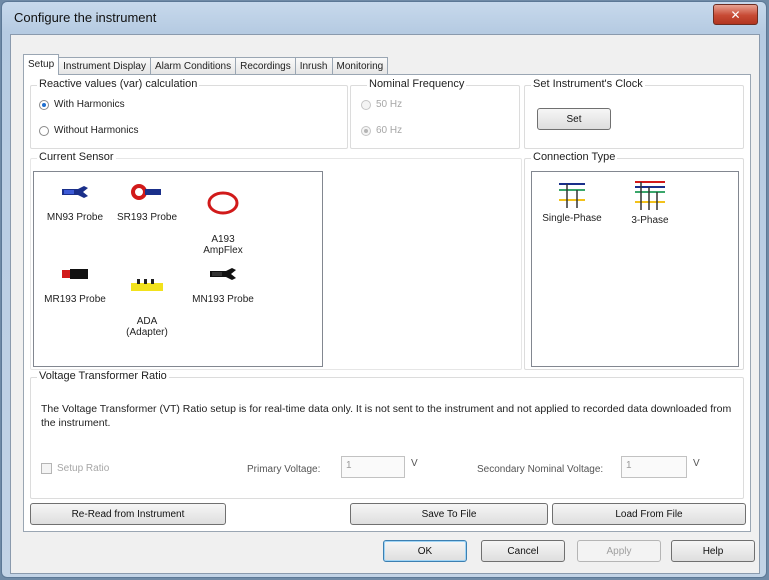 The width and height of the screenshot is (769, 580). What do you see at coordinates (366, 130) in the screenshot?
I see `freq-60hz-radio` at bounding box center [366, 130].